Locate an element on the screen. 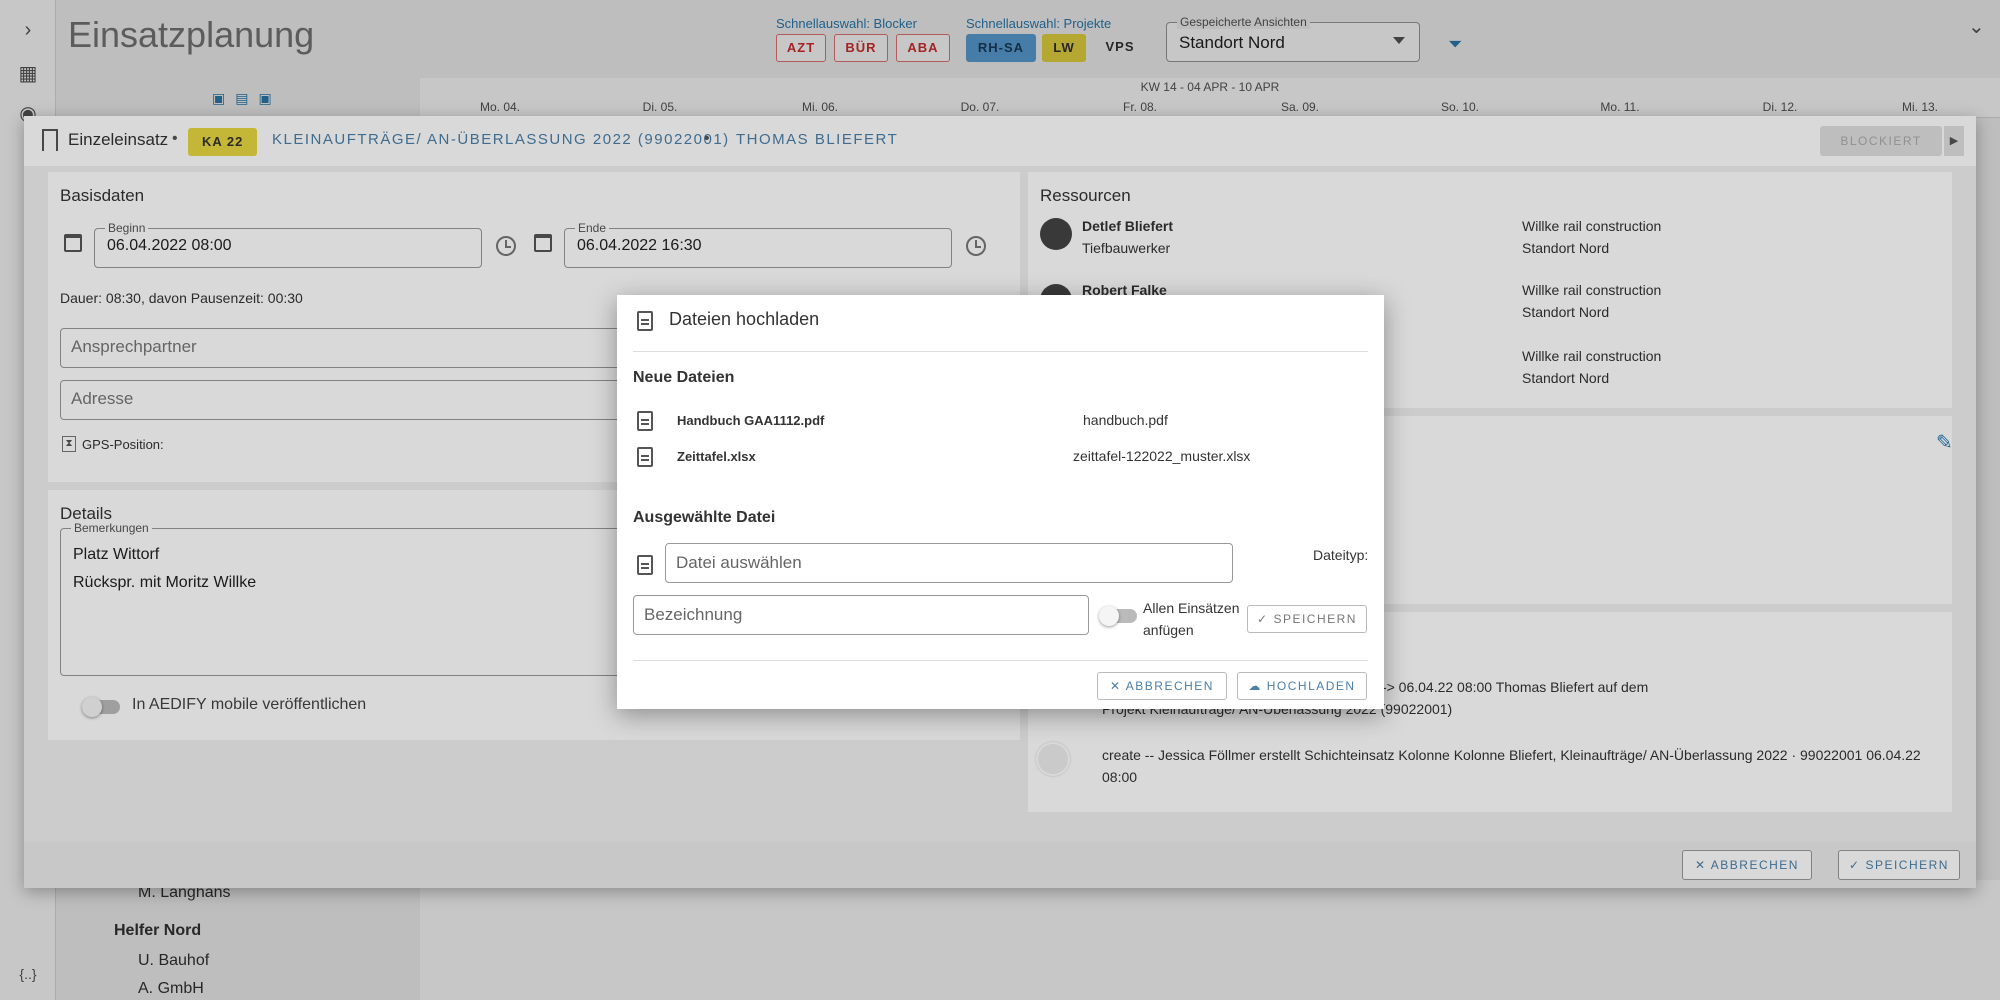 Image resolution: width=2000 pixels, height=1000 pixels. upload-dialog-title: Dateien hochladen is located at coordinates (744, 319).